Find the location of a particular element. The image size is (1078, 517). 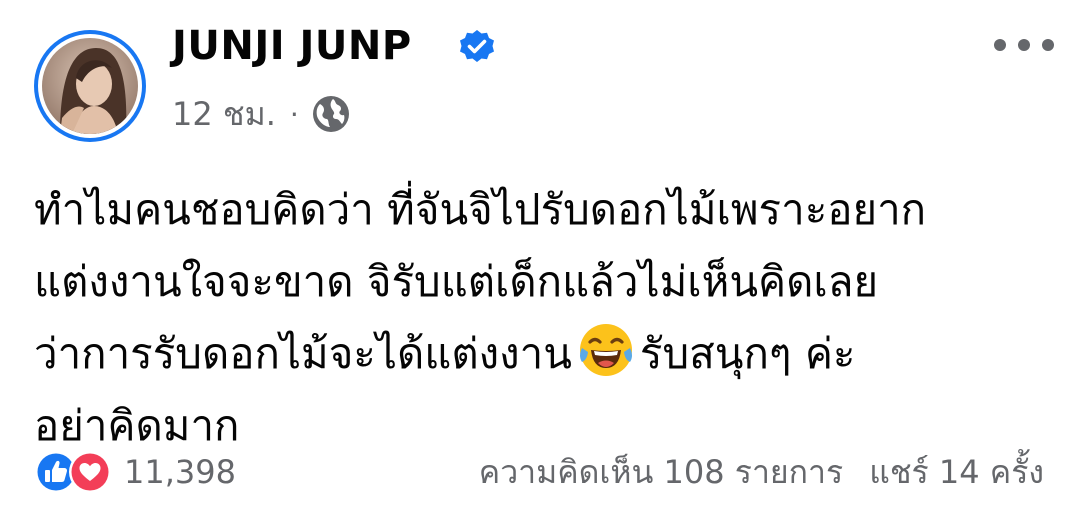

avatar-border is located at coordinates (90, 86).